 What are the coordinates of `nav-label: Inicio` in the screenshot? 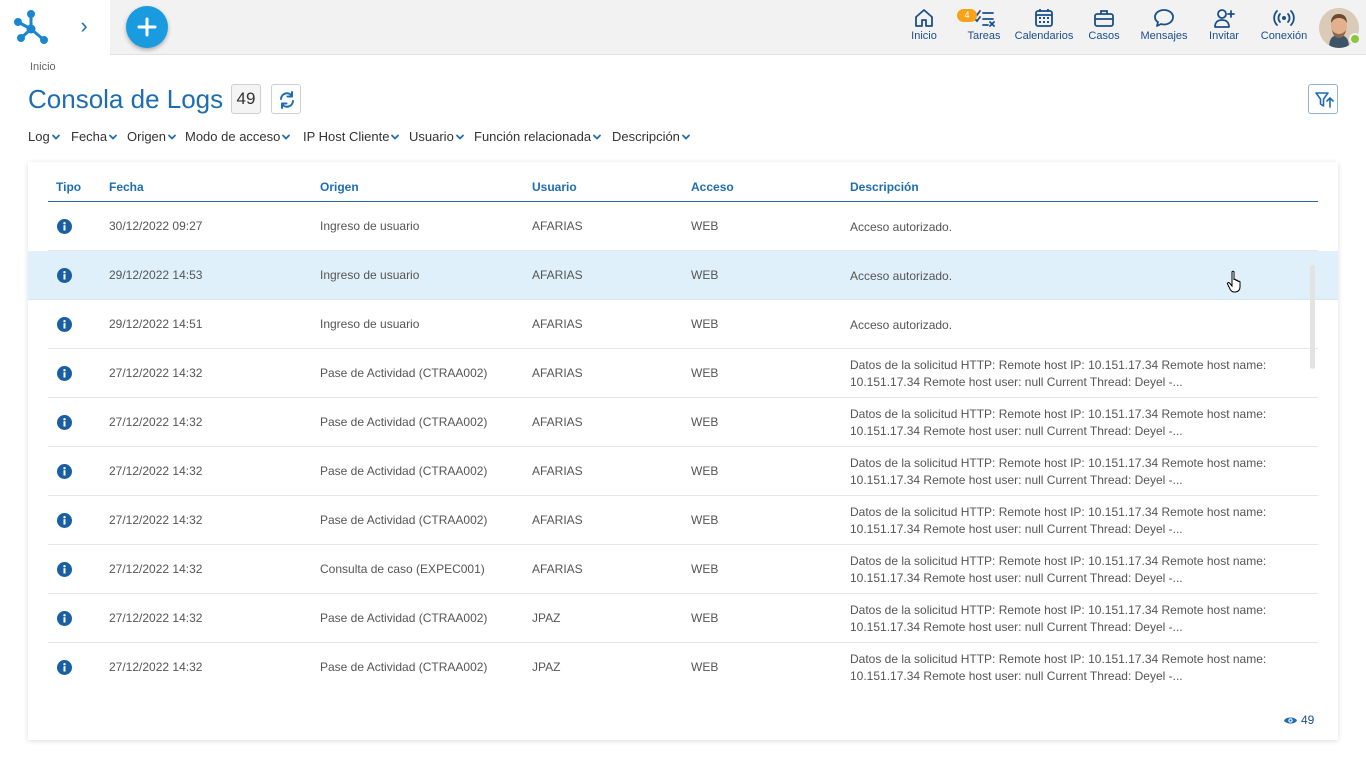 It's located at (924, 36).